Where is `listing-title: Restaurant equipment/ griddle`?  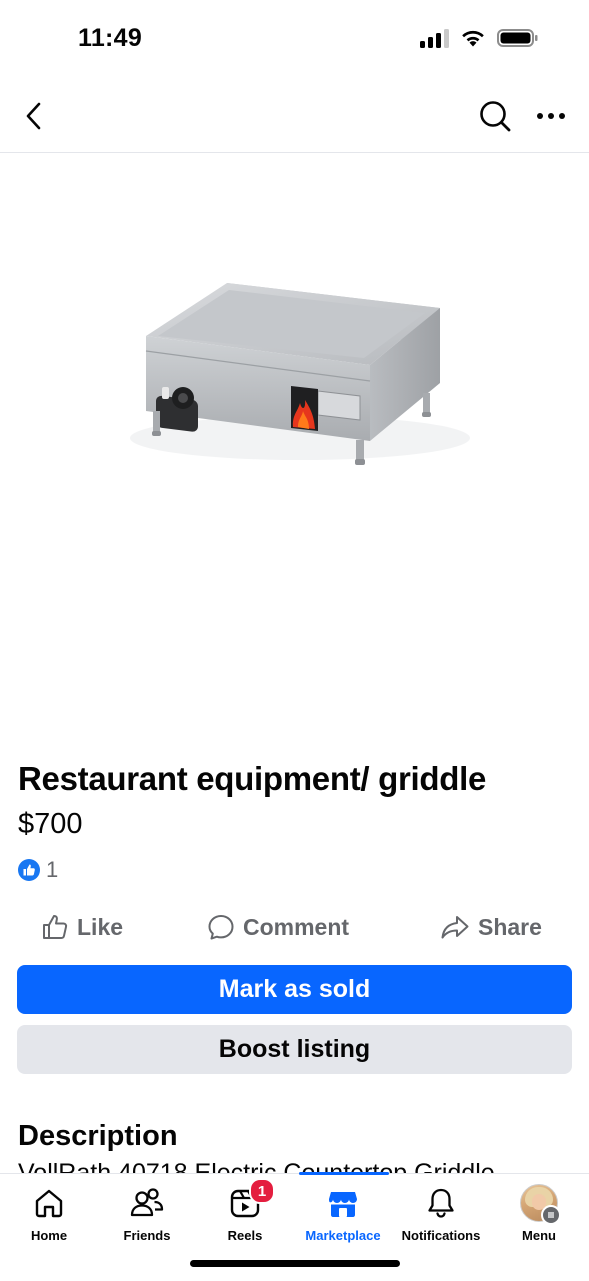 listing-title: Restaurant equipment/ griddle is located at coordinates (252, 778).